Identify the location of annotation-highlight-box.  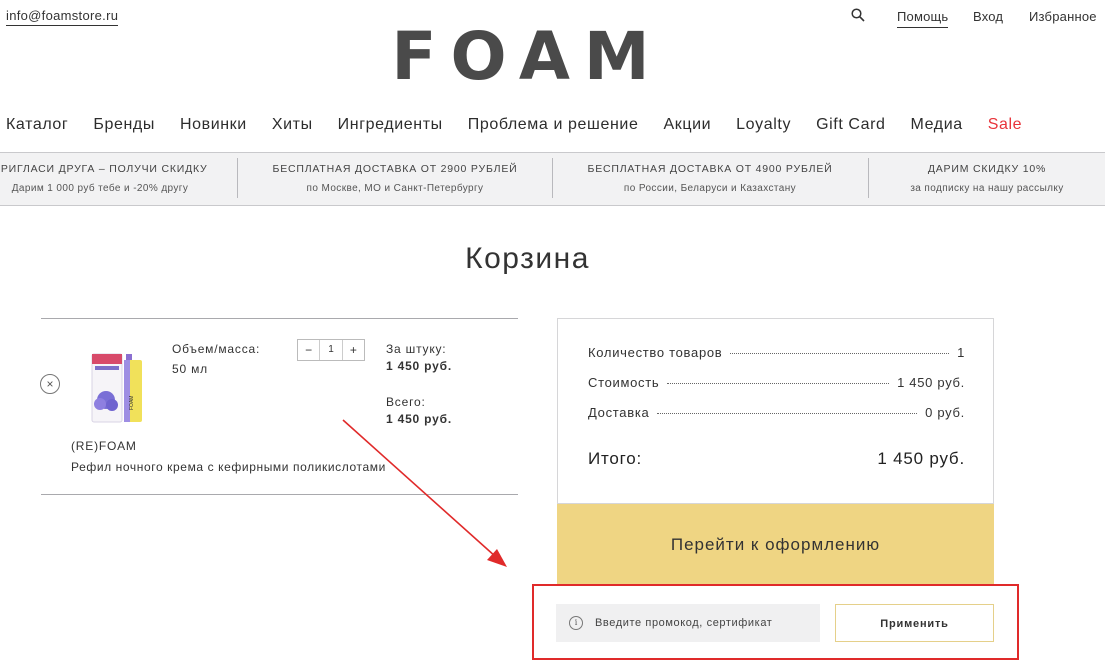
(775, 622).